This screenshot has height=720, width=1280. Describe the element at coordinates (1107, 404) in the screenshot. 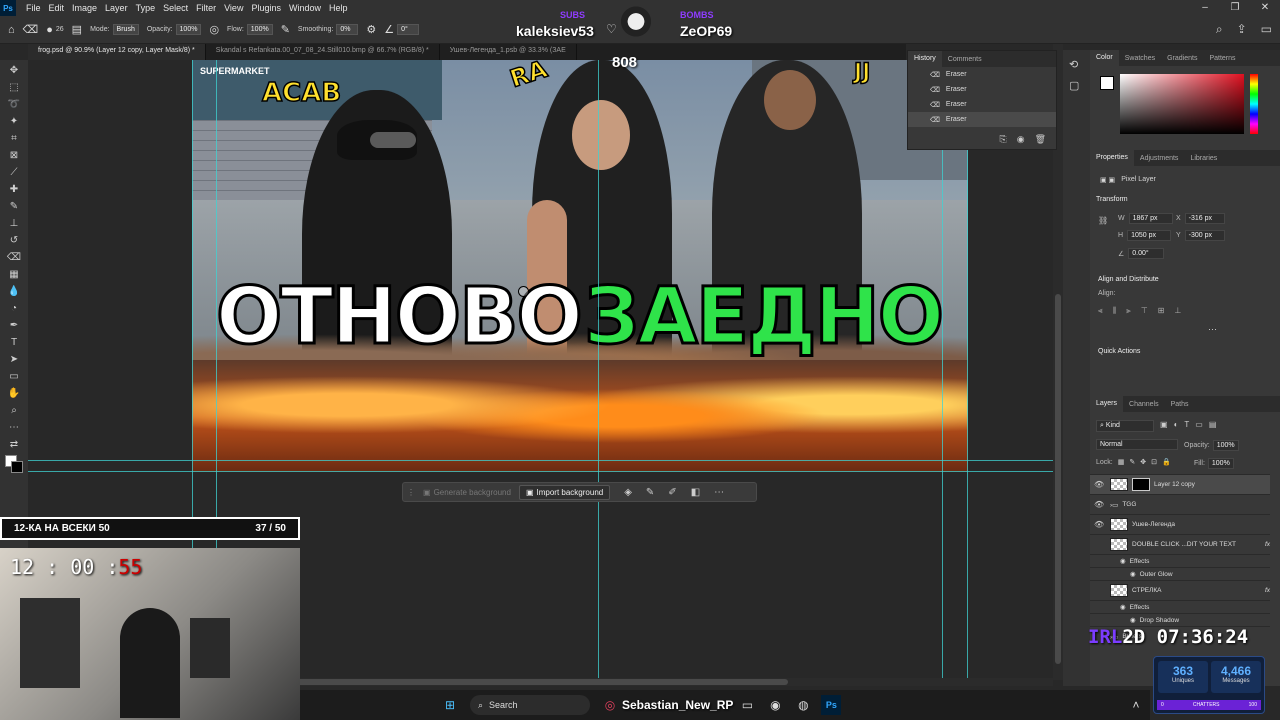

I see `tab-layers: Layers` at that location.